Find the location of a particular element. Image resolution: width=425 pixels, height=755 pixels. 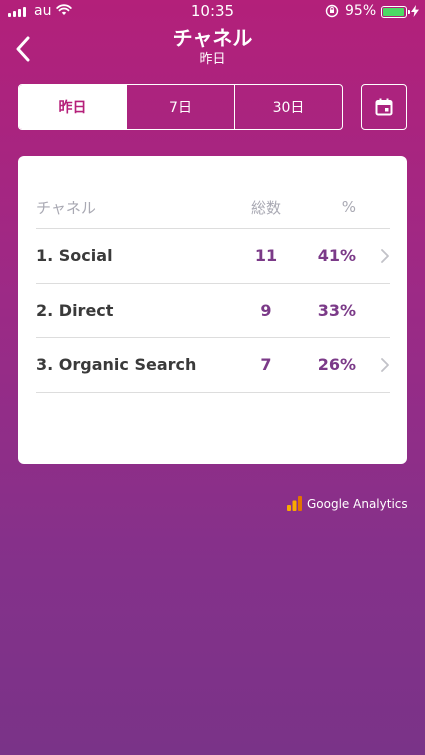

header-percent: % is located at coordinates (348, 207).